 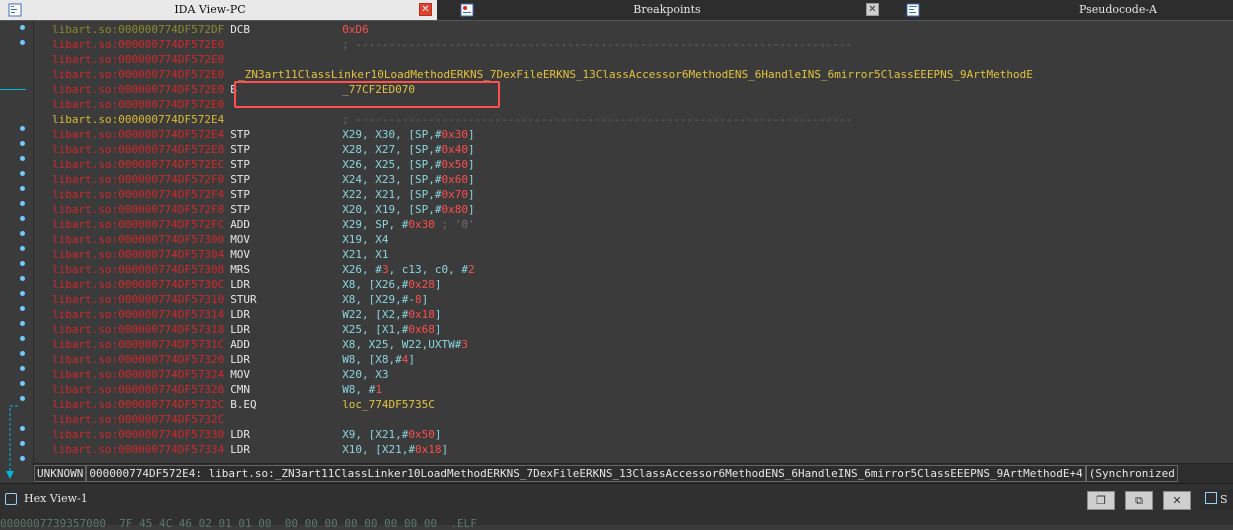 I want to click on tab-ida-view-pc: IDA View-PC ✕, so click(x=218, y=10).